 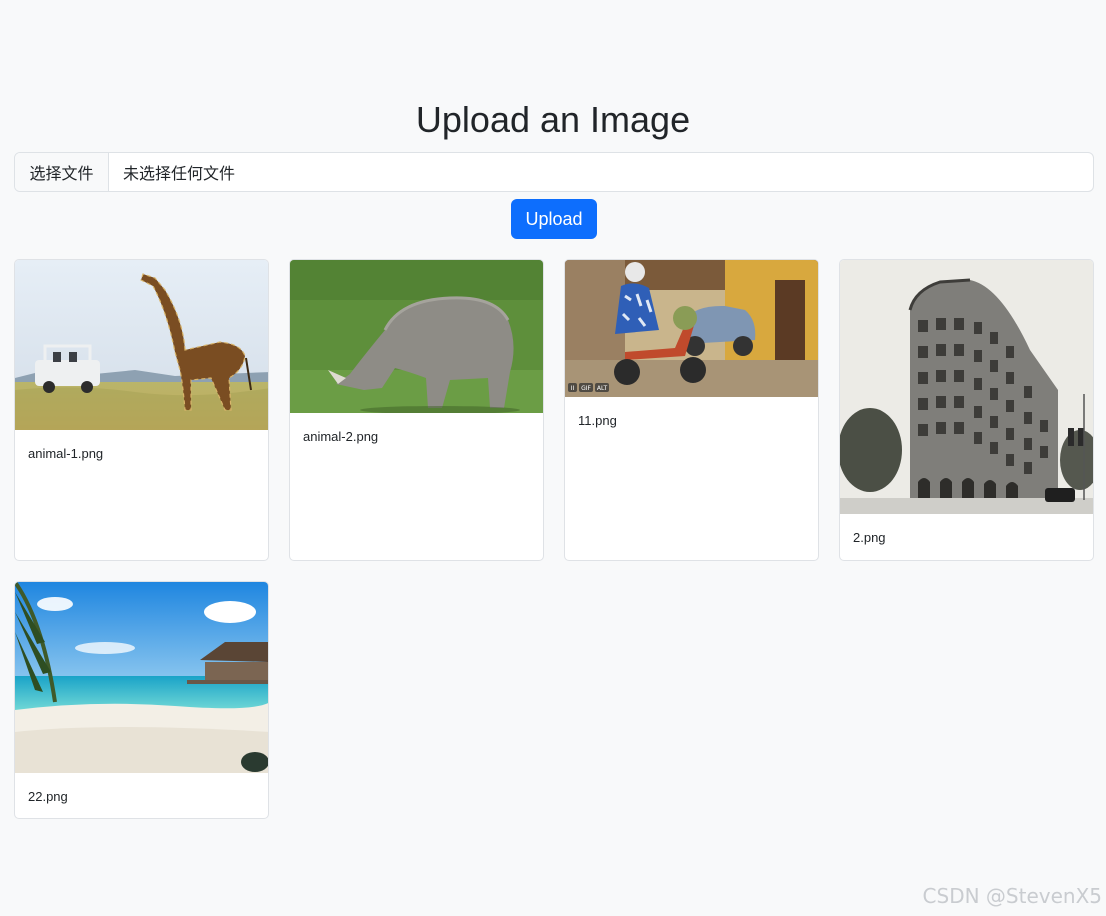 What do you see at coordinates (141, 345) in the screenshot?
I see `giraffe-image` at bounding box center [141, 345].